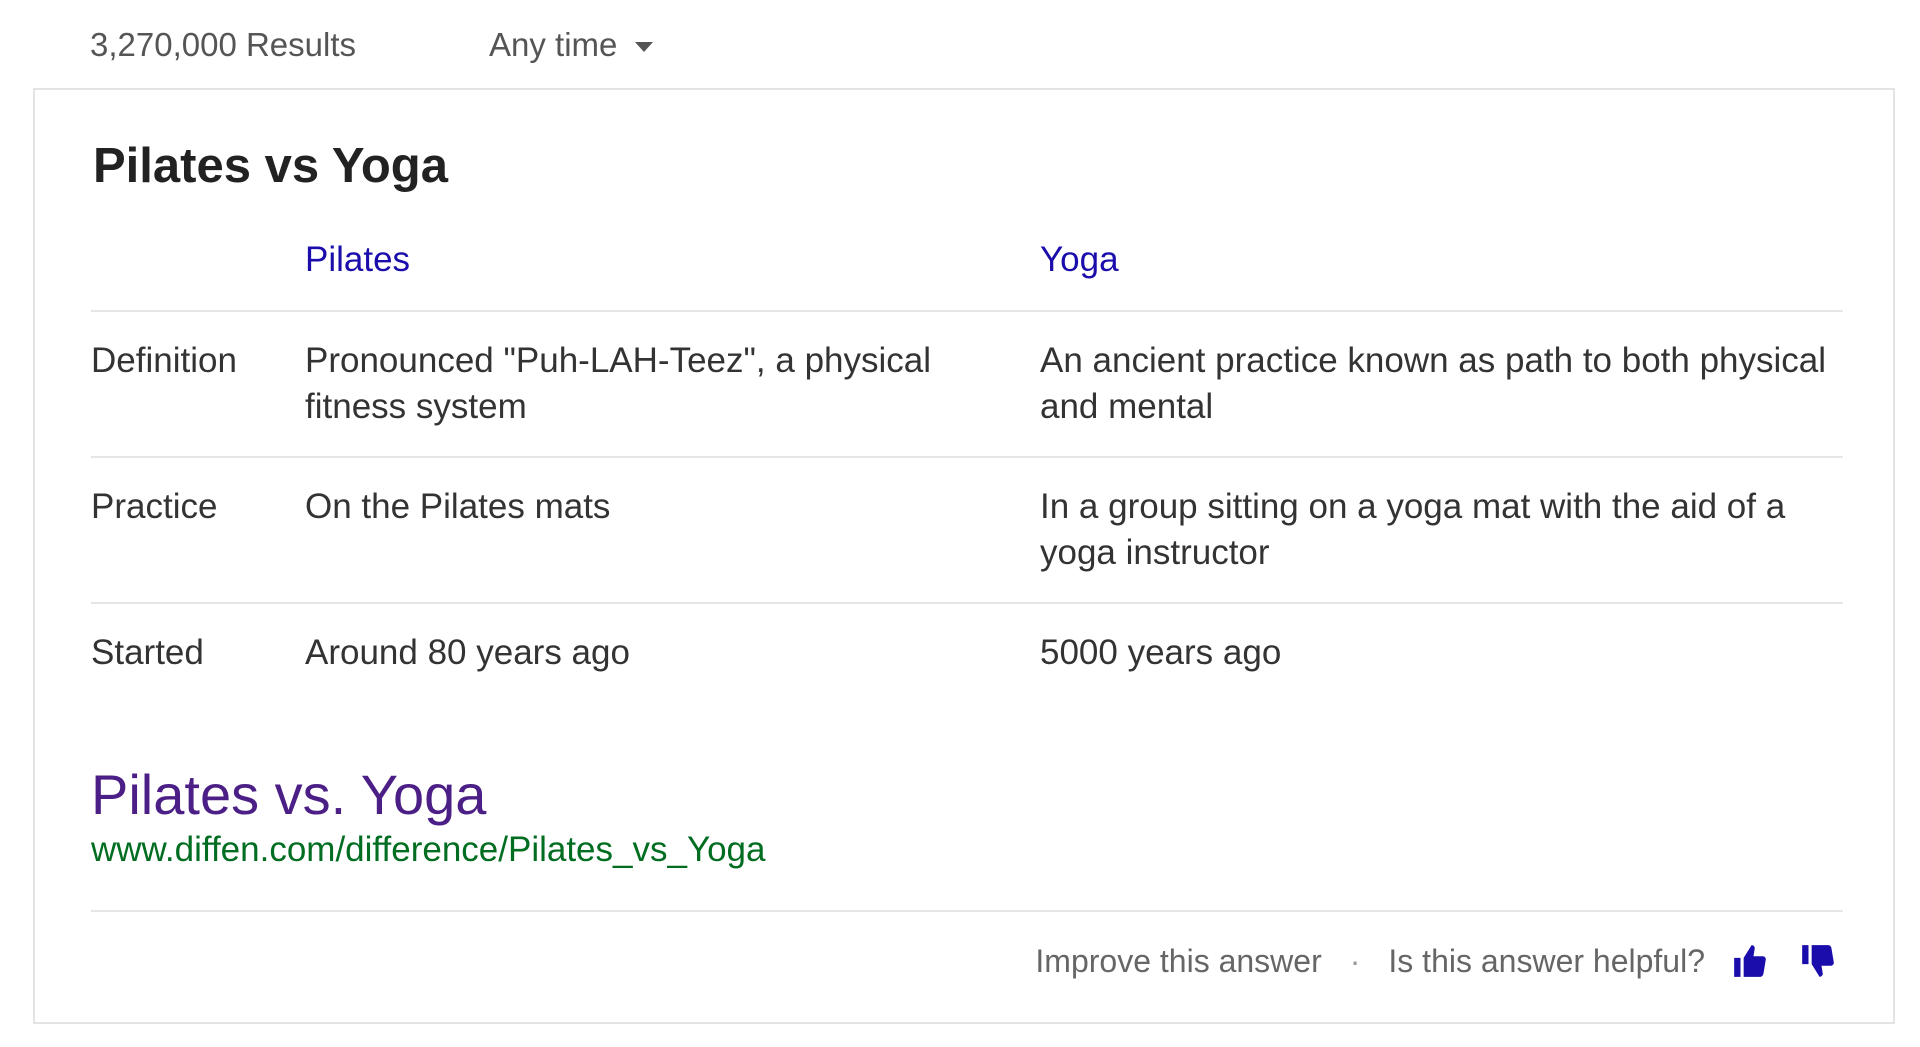 The image size is (1920, 1047). What do you see at coordinates (223, 44) in the screenshot?
I see `results-count: 3,270,000 Results` at bounding box center [223, 44].